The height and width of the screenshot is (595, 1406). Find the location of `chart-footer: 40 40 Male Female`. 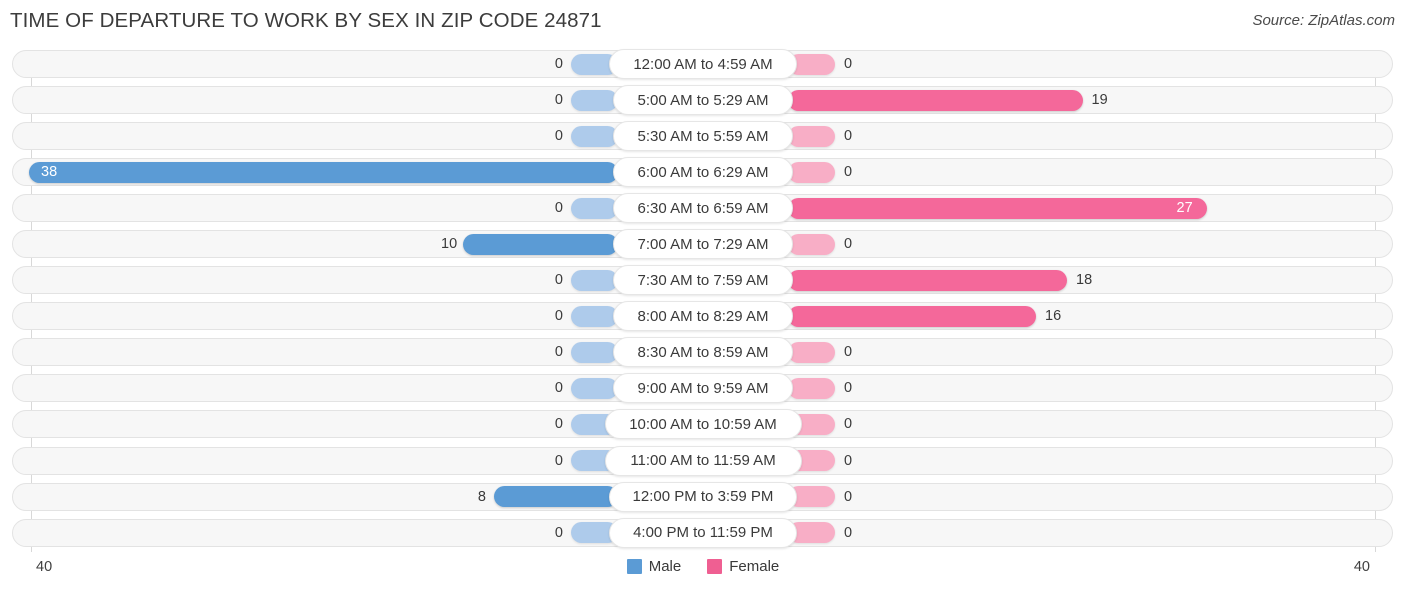

chart-footer: 40 40 Male Female is located at coordinates (703, 573).